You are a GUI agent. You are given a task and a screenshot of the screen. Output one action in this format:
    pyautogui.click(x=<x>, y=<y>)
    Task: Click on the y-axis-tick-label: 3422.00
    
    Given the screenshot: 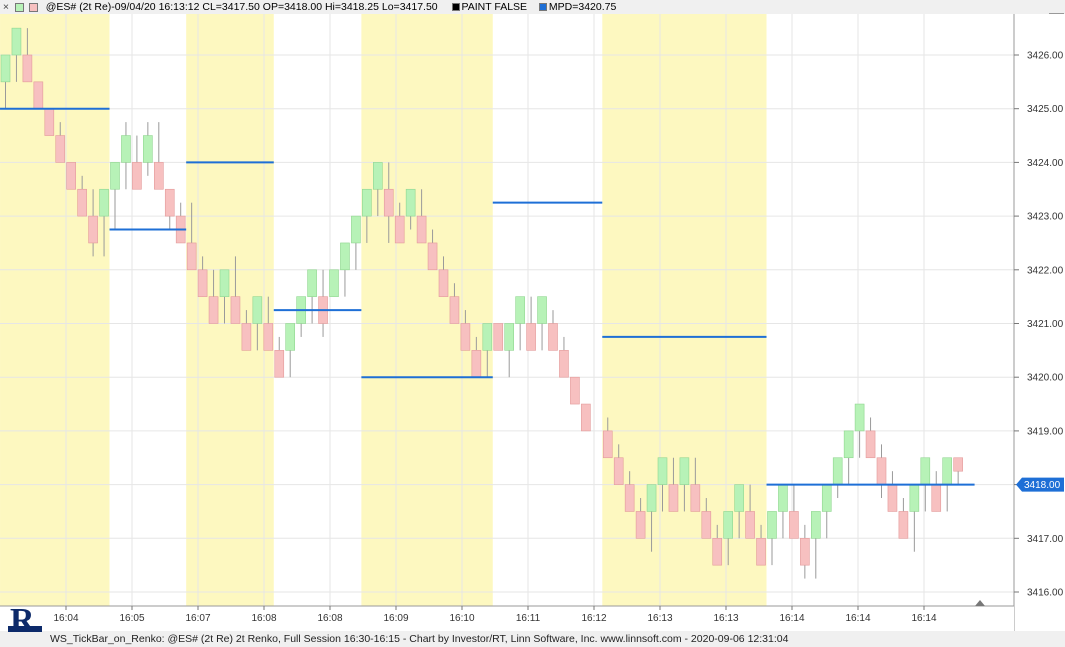 What is the action you would take?
    pyautogui.click(x=1045, y=270)
    